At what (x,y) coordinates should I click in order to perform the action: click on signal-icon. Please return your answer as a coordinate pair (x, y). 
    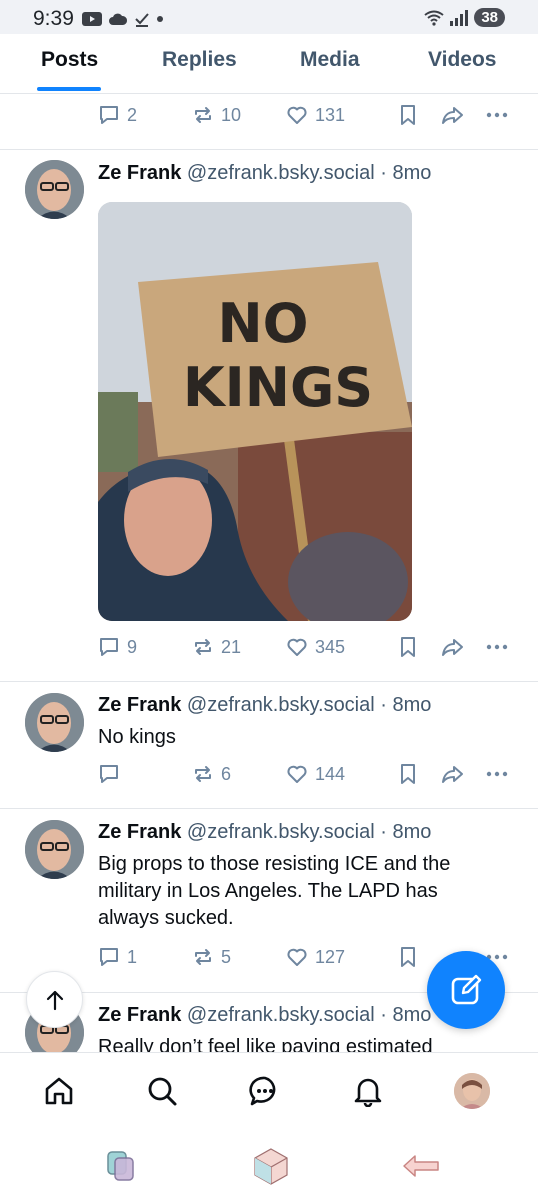
    Looking at the image, I should click on (459, 17).